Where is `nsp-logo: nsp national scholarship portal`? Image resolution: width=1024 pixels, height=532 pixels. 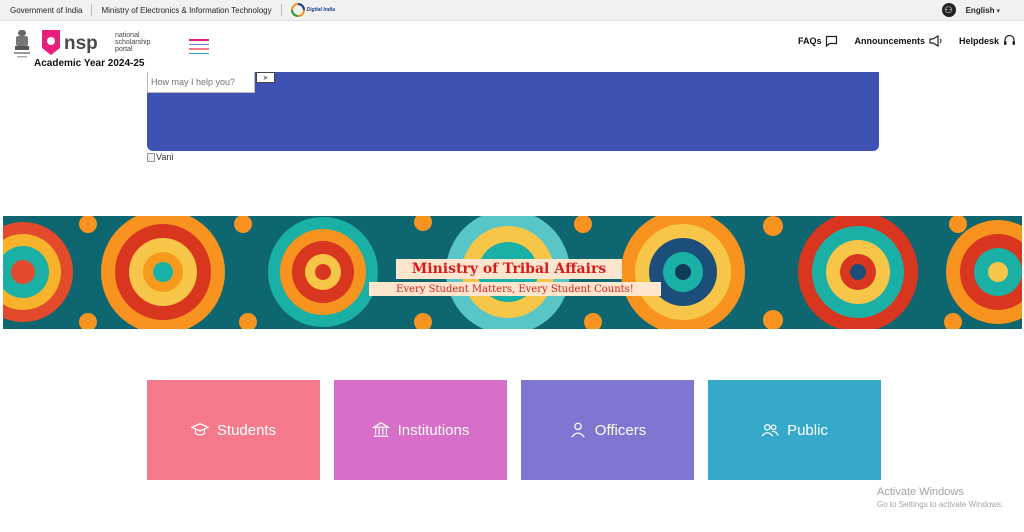 nsp-logo: nsp national scholarship portal is located at coordinates (100, 44).